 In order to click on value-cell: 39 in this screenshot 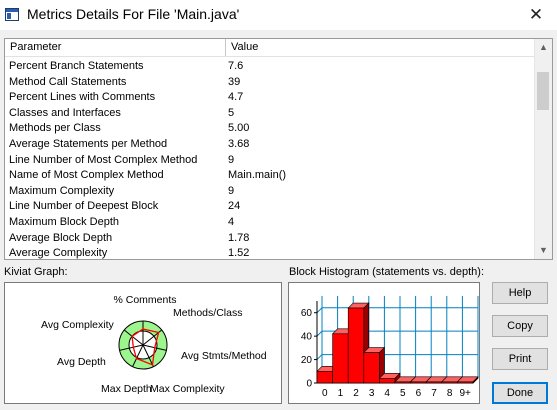, I will do `click(234, 81)`.